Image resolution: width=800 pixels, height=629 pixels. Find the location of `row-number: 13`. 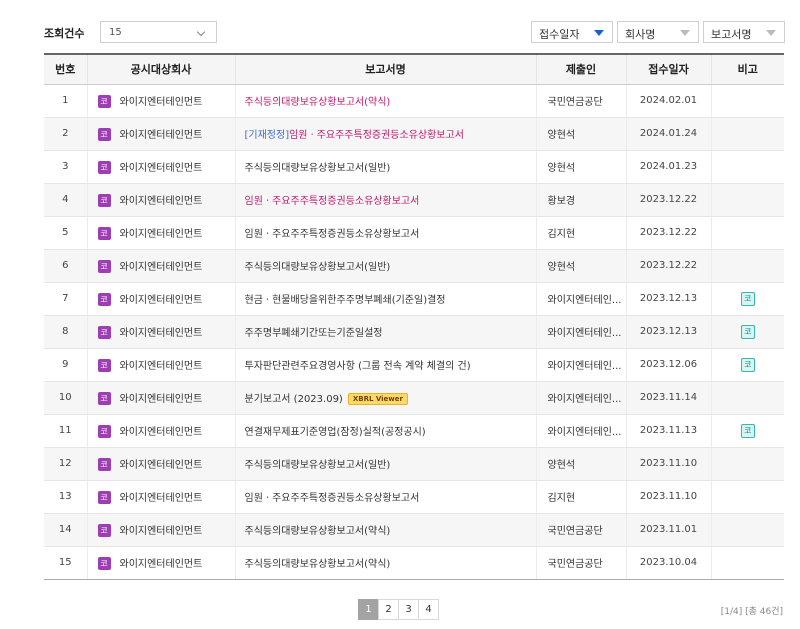

row-number: 13 is located at coordinates (65, 497).